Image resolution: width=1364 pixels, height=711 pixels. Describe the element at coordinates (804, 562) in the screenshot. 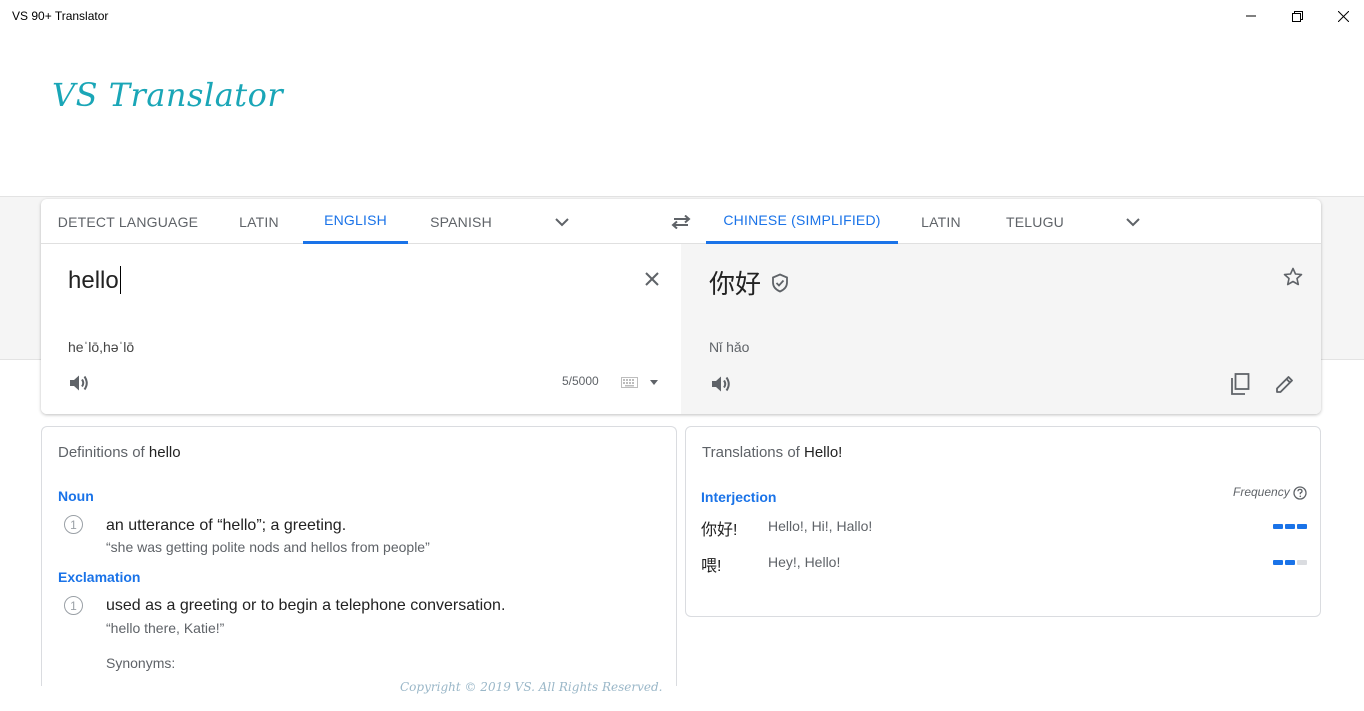

I see `translation-synonyms: Hey!, Hello!` at that location.